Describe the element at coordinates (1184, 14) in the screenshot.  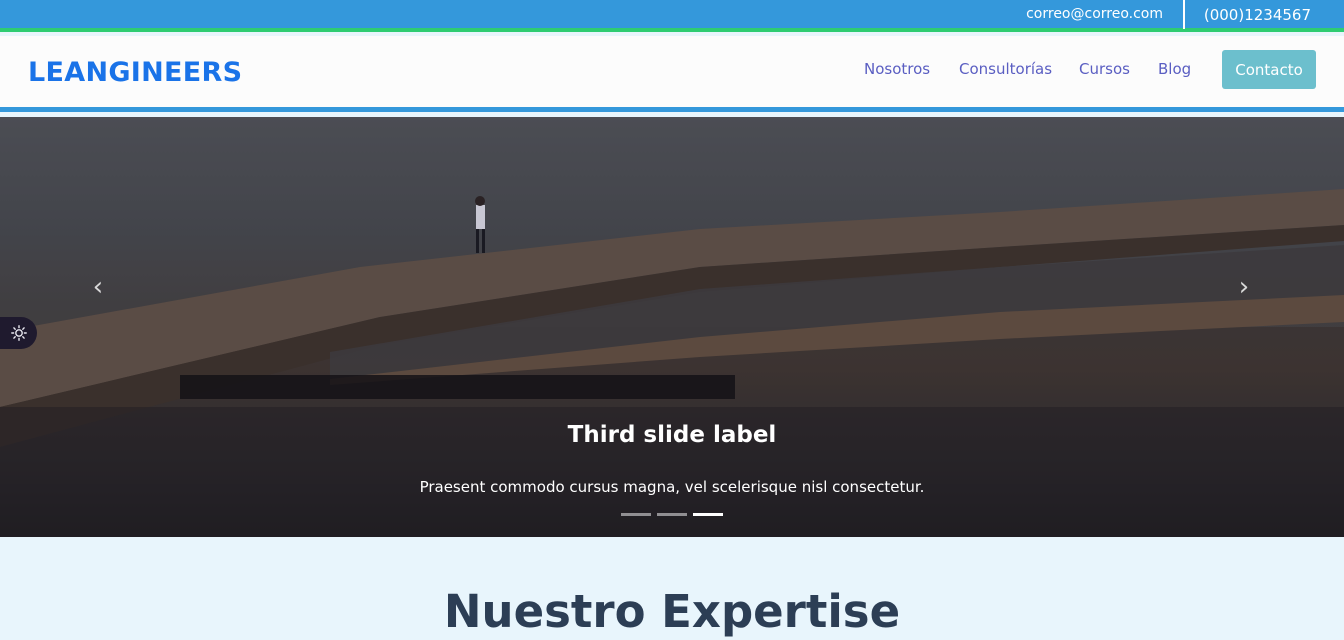
I see `divider` at that location.